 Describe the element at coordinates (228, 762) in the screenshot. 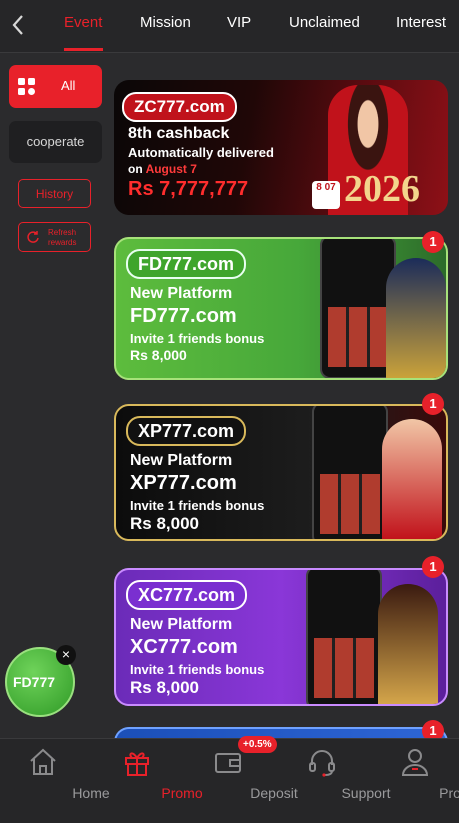

I see `wallet-icon` at that location.